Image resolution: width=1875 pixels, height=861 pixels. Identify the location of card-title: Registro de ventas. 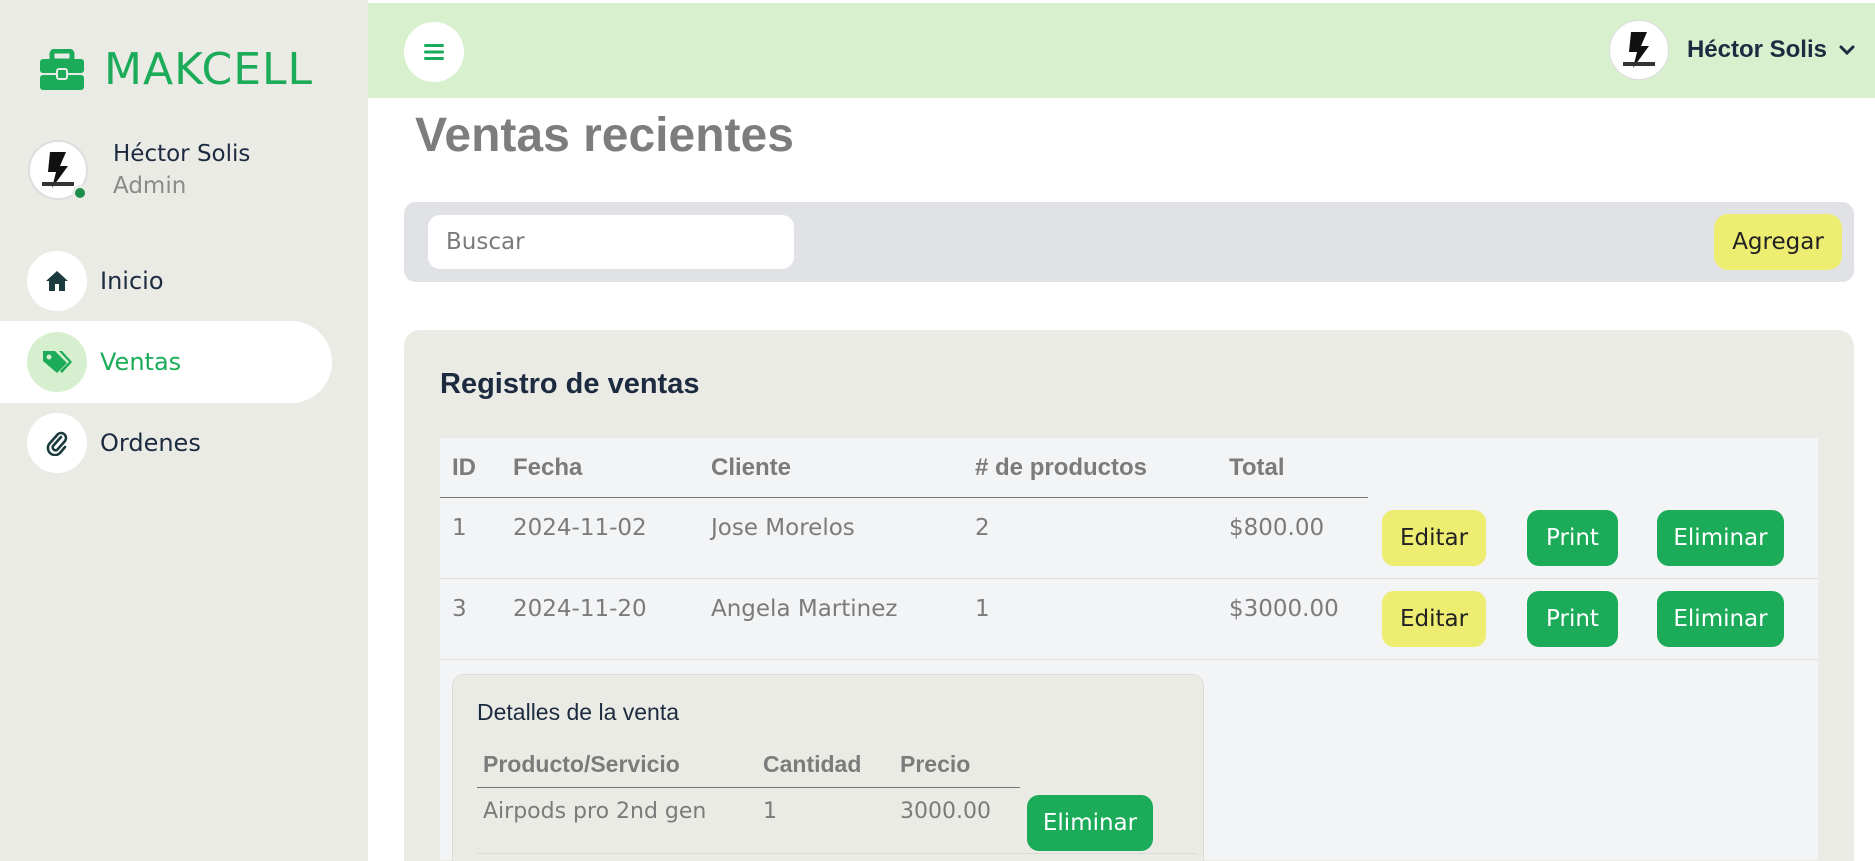
(570, 384).